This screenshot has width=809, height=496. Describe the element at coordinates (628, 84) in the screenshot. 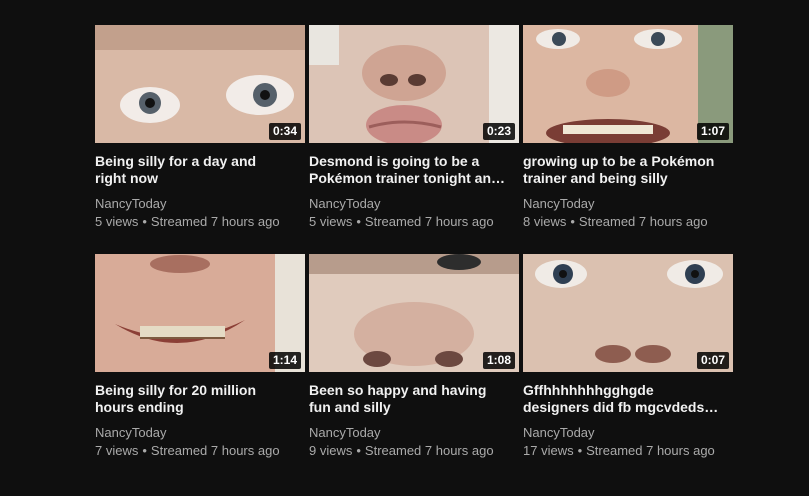

I see `video-thumbnail: 1:07` at that location.